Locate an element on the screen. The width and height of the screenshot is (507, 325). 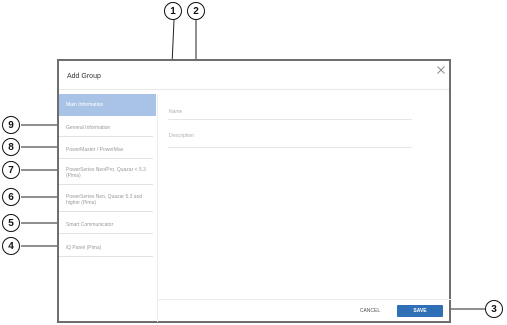
sidebar-item-smart-communicator: Smart Communicator is located at coordinates (109, 227).